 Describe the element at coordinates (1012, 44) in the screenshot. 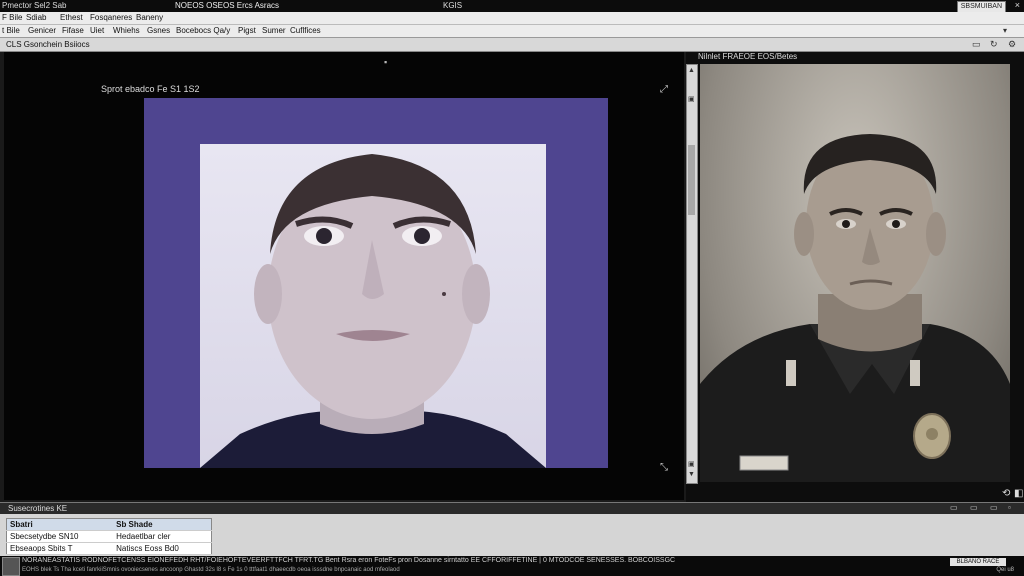

I see `settings-icon: ⚙` at that location.